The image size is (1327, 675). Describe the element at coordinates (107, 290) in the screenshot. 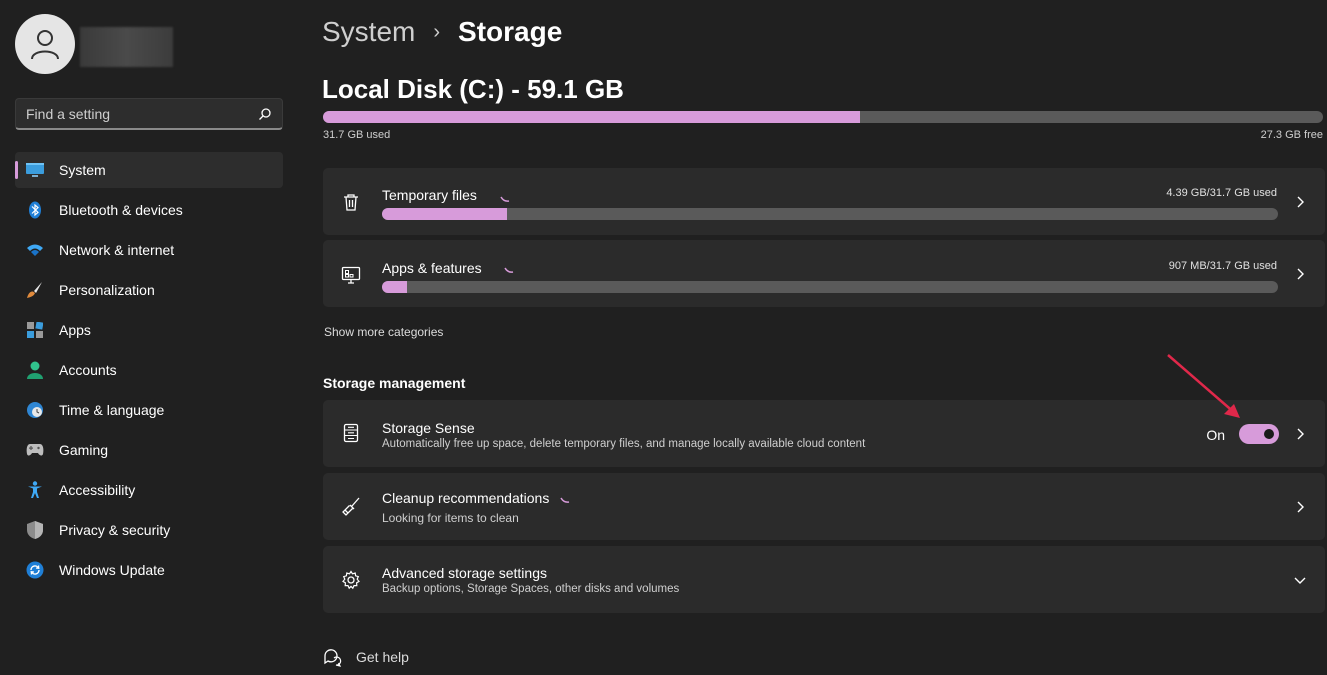

I see `sidebar-item-label: Personalization` at that location.